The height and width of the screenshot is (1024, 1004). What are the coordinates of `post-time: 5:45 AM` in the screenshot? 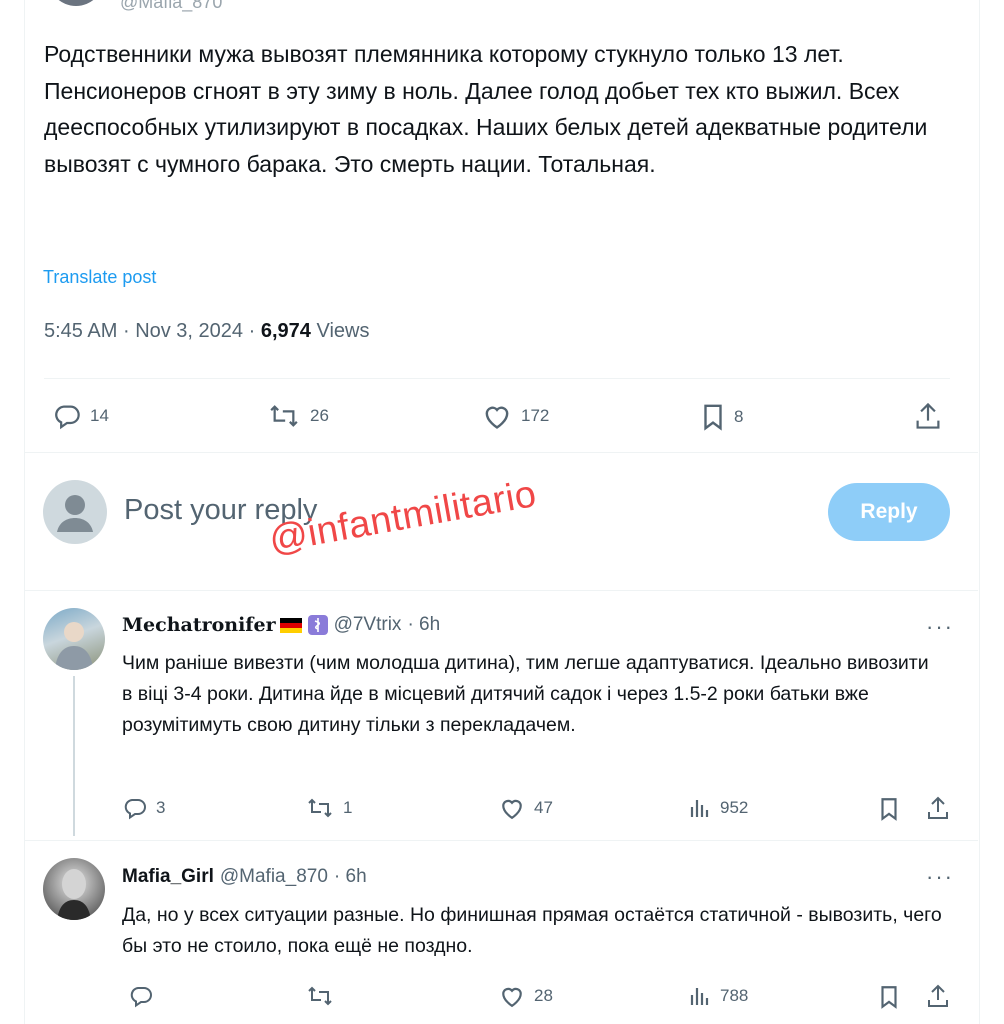 It's located at (80, 331).